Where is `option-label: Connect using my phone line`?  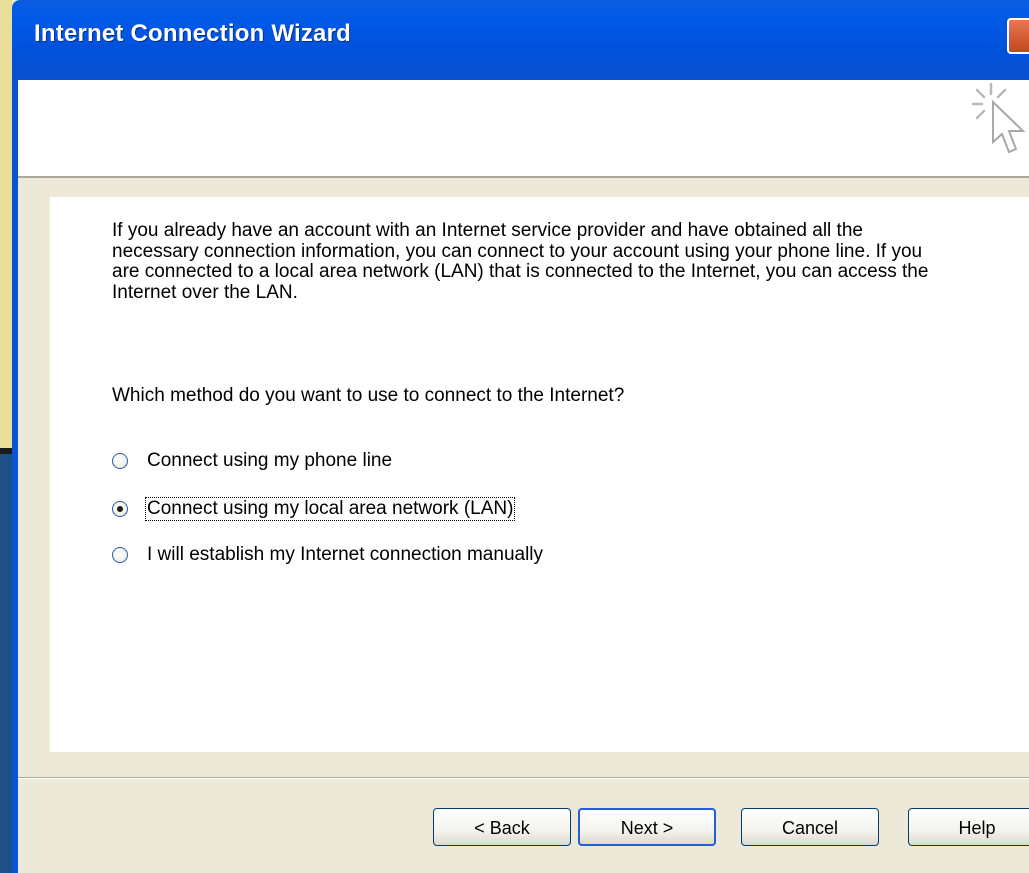 option-label: Connect using my phone line is located at coordinates (270, 460).